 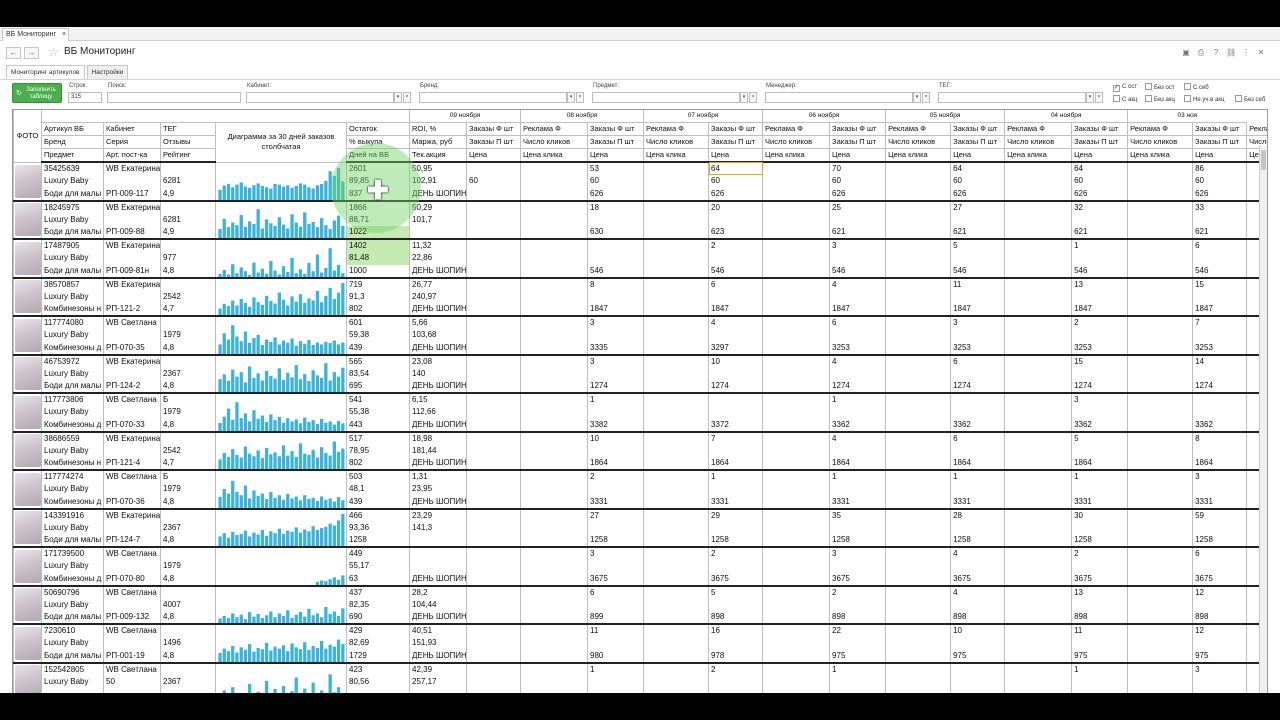 What do you see at coordinates (1160, 99) in the screenshot?
I see `check-without-promo: Без акц` at bounding box center [1160, 99].